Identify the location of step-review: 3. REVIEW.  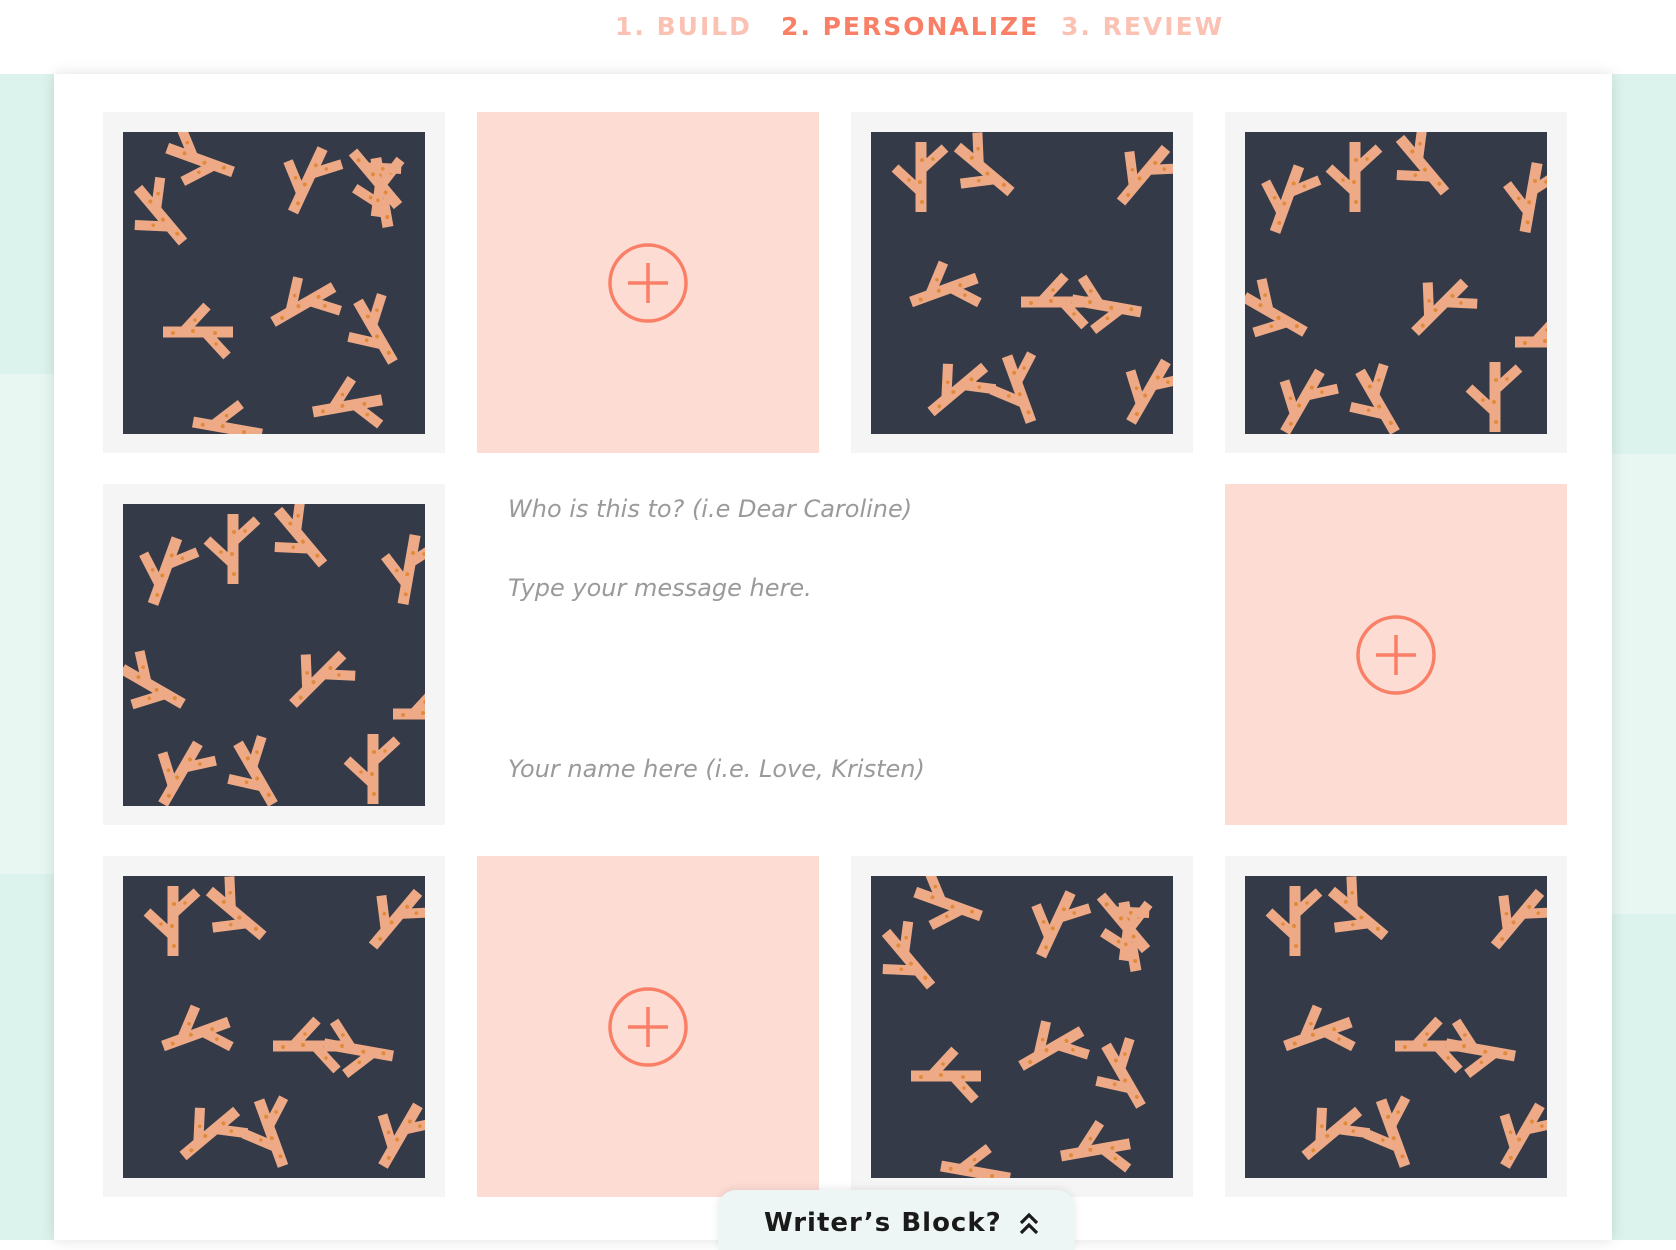
(1142, 26).